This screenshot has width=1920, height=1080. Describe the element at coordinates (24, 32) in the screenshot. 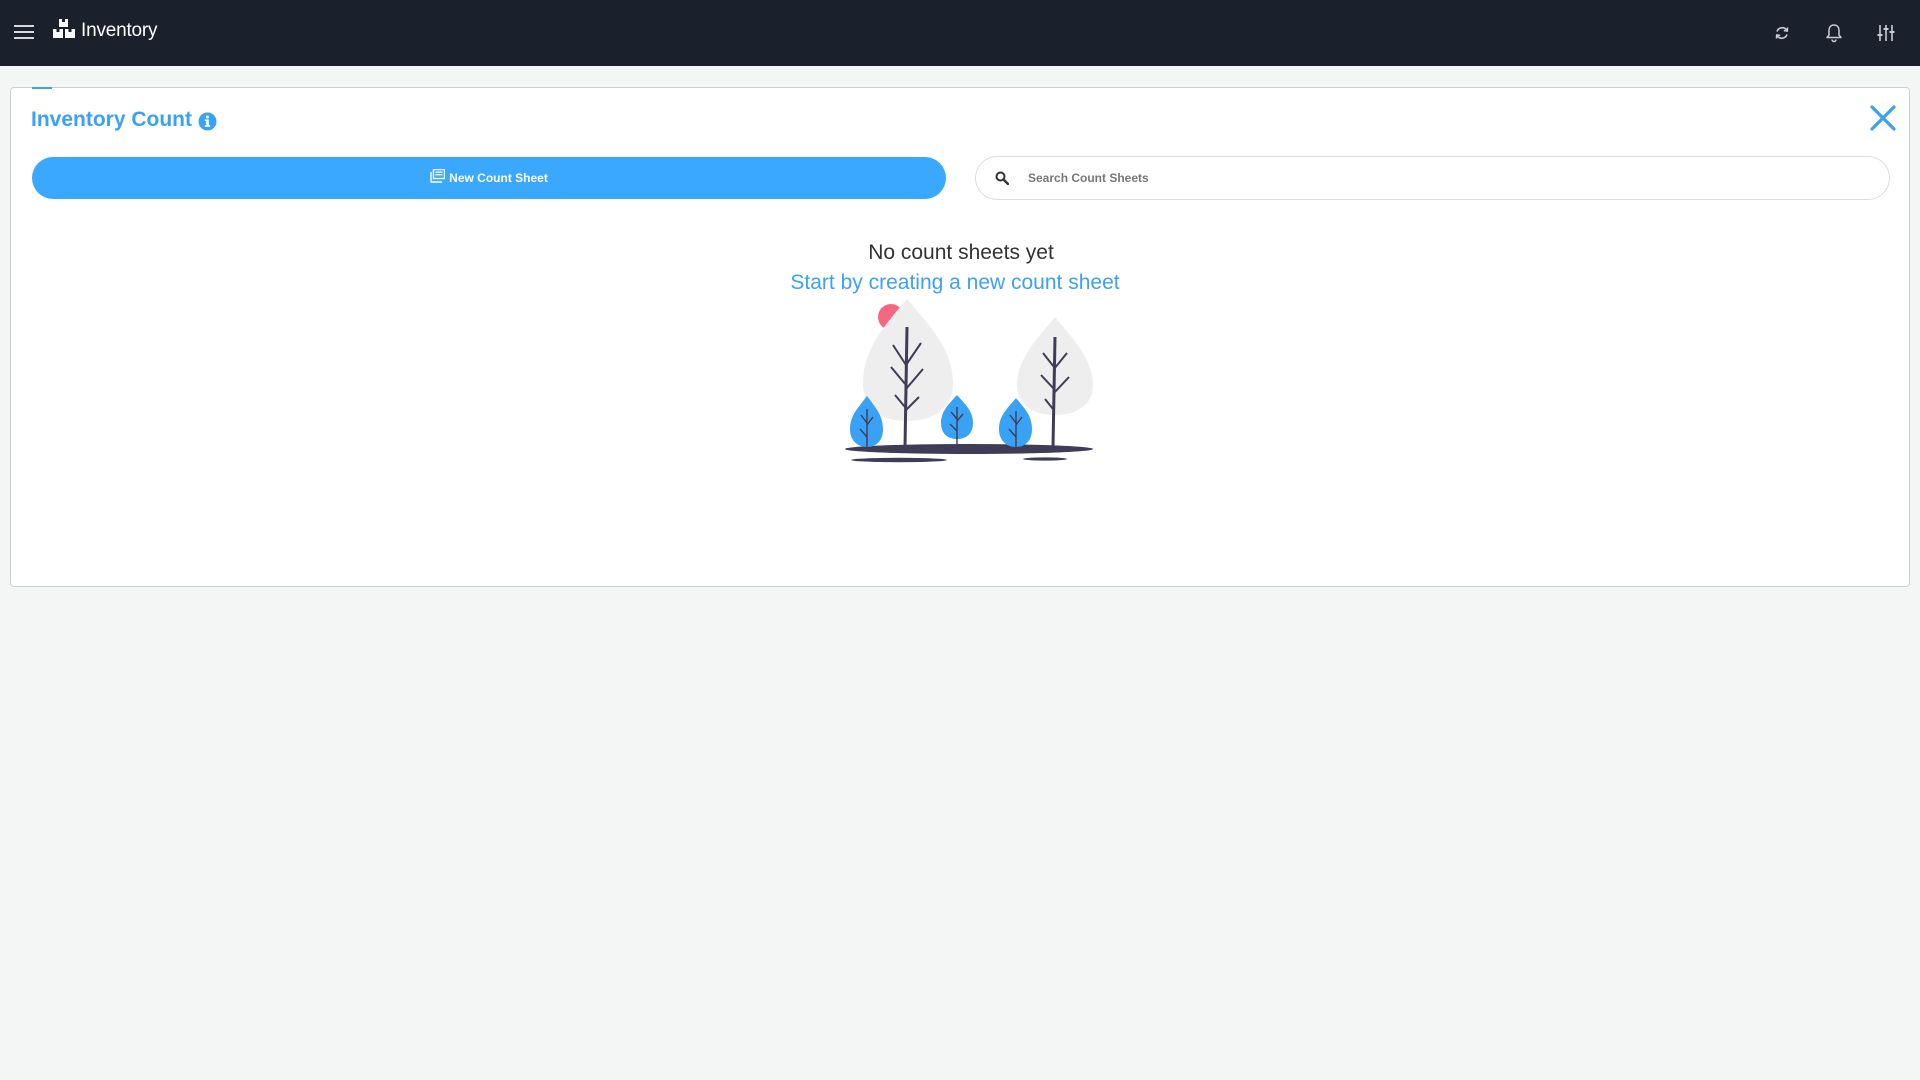

I see `hamburger-menu-icon` at that location.